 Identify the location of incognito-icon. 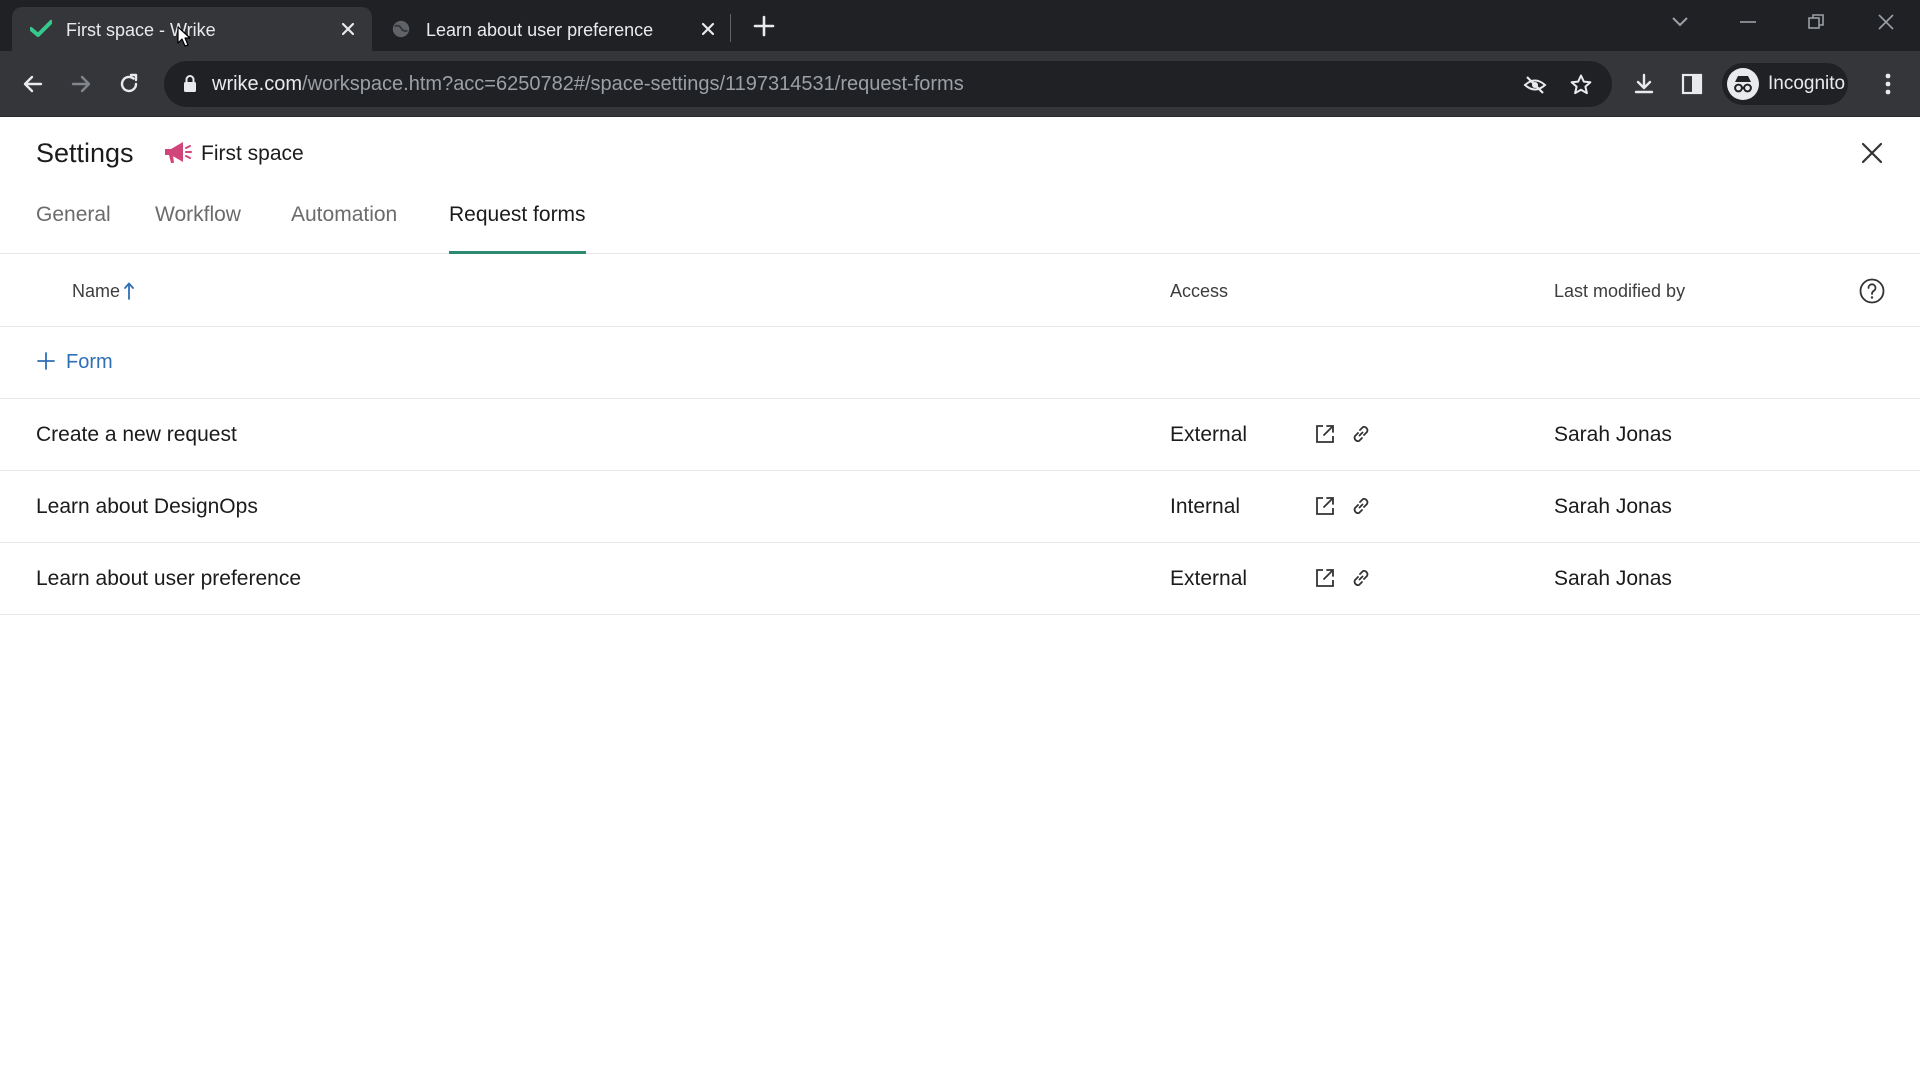
(1743, 84).